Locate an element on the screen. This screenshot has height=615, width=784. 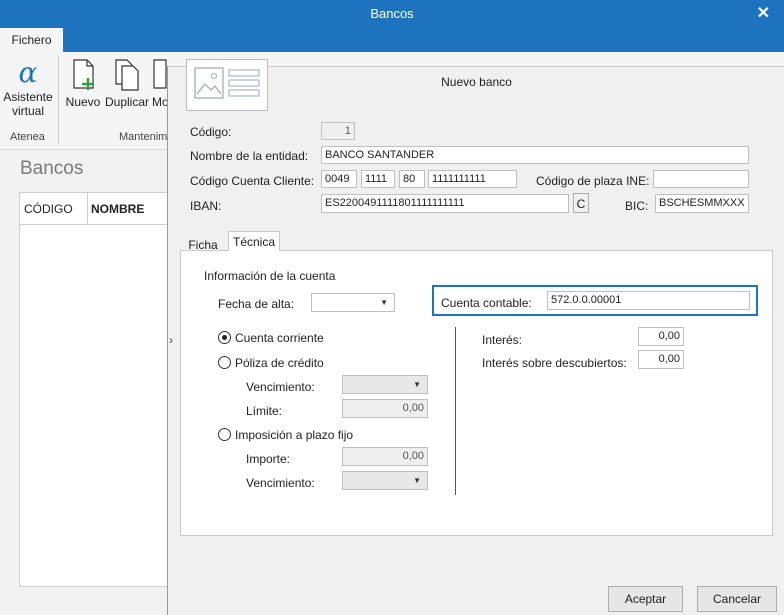
column-codigo: CÓDIGO is located at coordinates (48, 209).